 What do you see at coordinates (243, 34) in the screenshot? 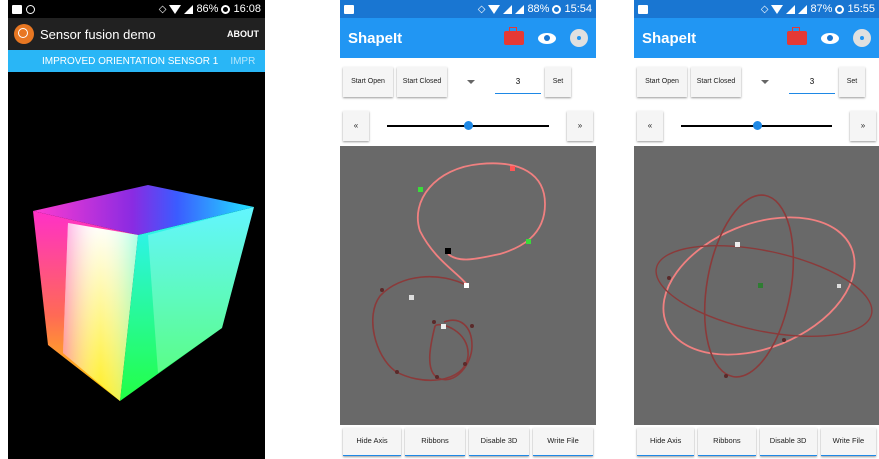
I see `about-button: ABOUT` at bounding box center [243, 34].